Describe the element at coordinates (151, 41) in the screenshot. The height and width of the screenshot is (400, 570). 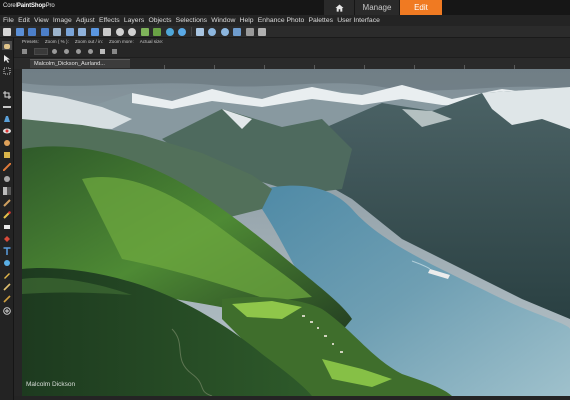
I see `actual-size-label: Actual size:` at that location.